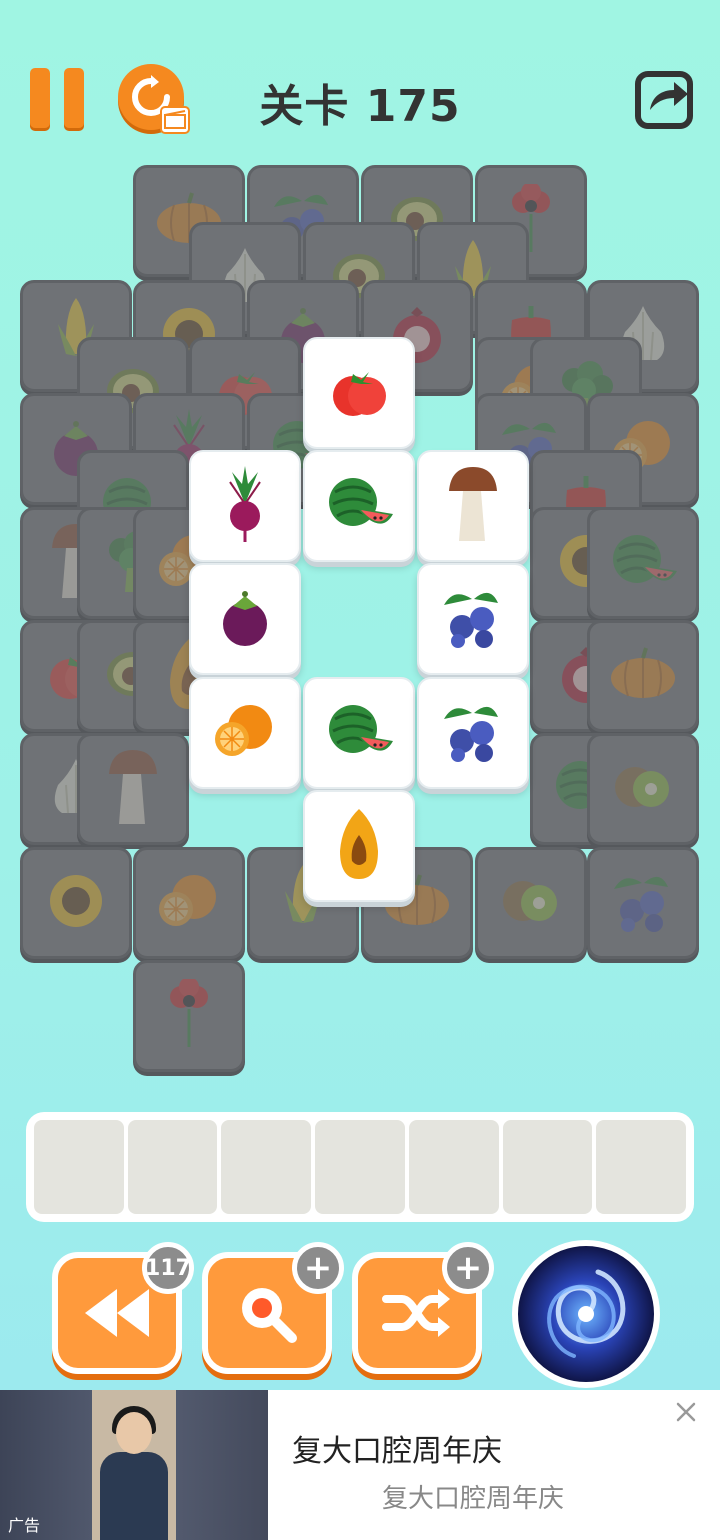 The width and height of the screenshot is (720, 1540). I want to click on vortex-button, so click(586, 1314).